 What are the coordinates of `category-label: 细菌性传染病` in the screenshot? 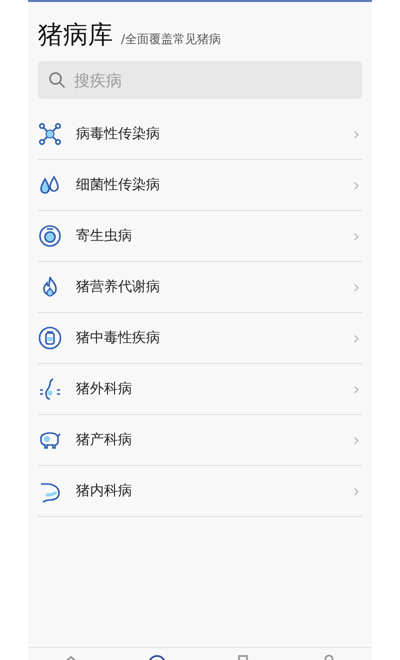 It's located at (118, 185).